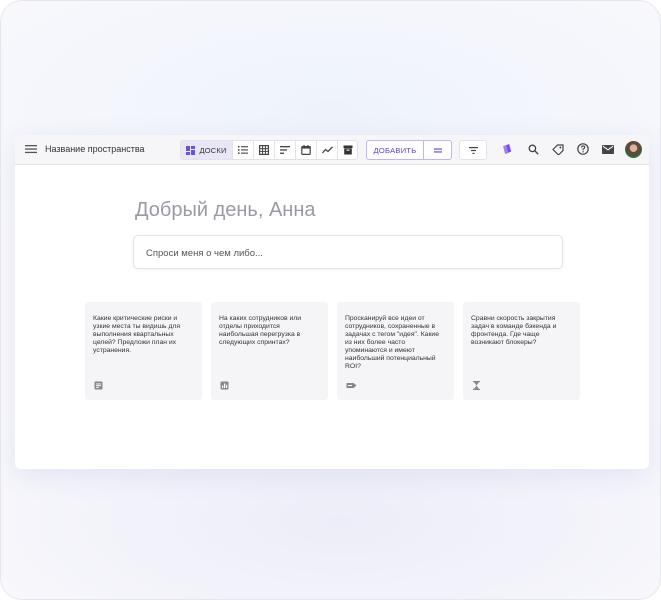 This screenshot has height=600, width=661. What do you see at coordinates (533, 149) in the screenshot?
I see `search-icon` at bounding box center [533, 149].